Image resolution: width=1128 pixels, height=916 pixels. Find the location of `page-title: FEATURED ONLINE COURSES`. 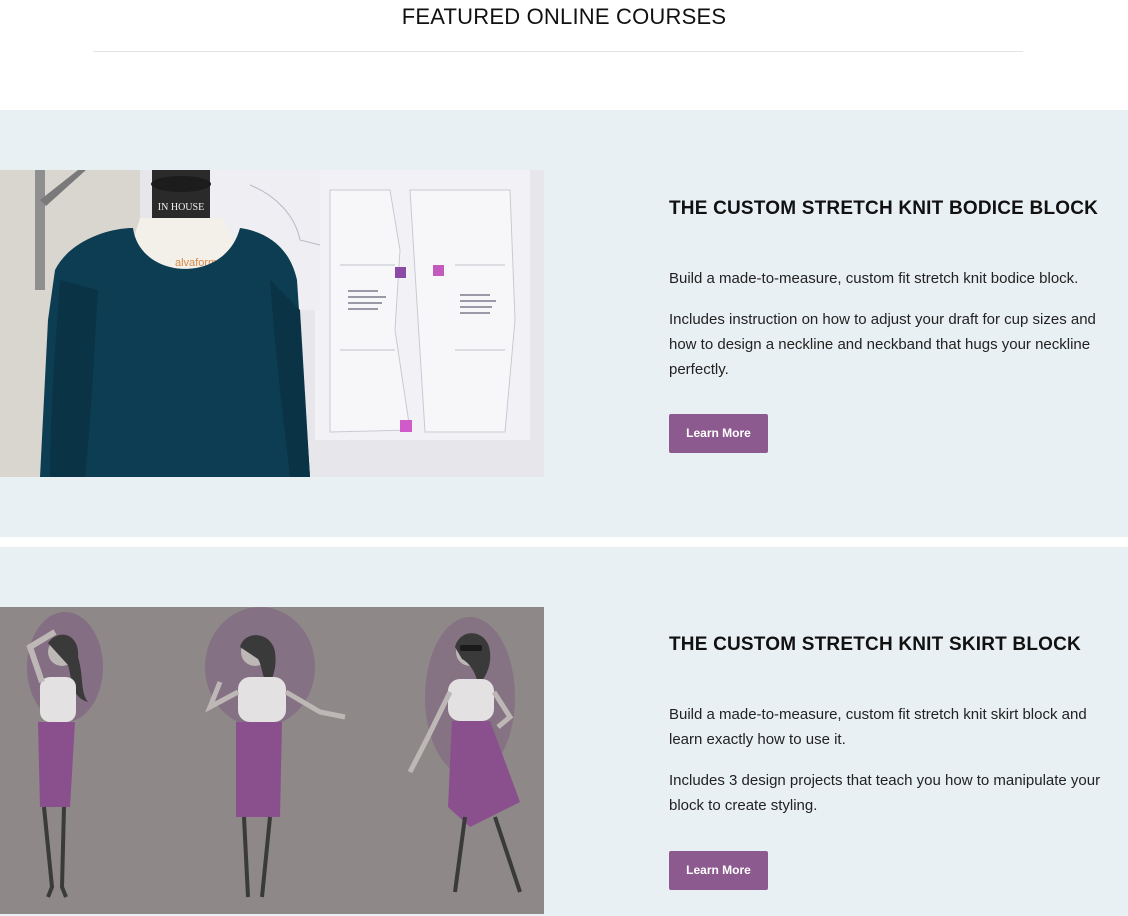

page-title: FEATURED ONLINE COURSES is located at coordinates (564, 16).